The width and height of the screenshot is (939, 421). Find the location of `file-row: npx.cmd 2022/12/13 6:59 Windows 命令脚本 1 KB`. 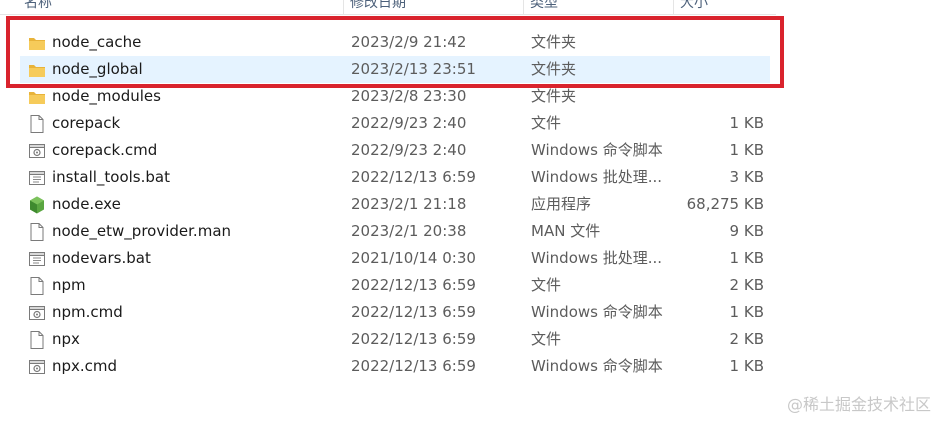

file-row: npx.cmd 2022/12/13 6:59 Windows 命令脚本 1 KB is located at coordinates (395, 366).